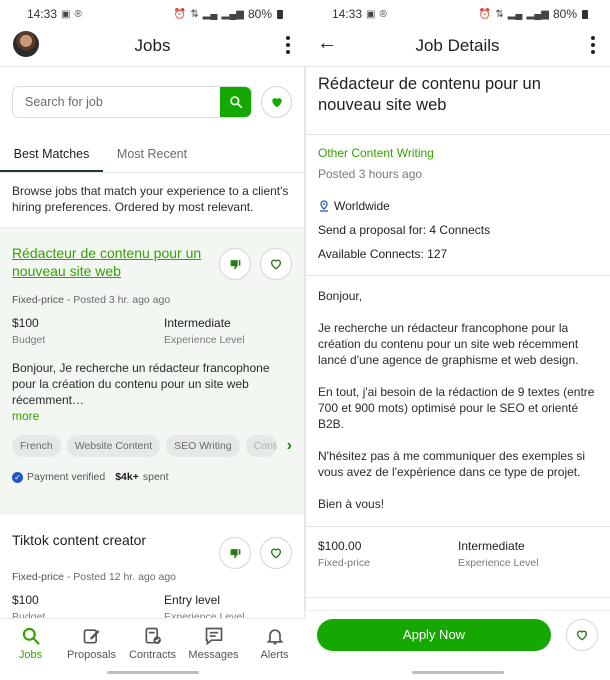  I want to click on apply-bar: Apply Now, so click(457, 645).